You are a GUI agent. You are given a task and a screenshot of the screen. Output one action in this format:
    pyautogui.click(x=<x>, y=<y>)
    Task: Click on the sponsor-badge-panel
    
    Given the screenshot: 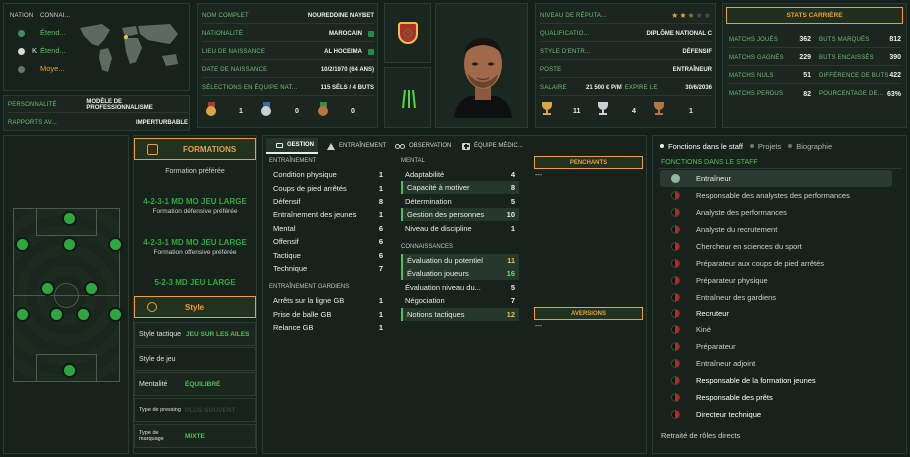 What is the action you would take?
    pyautogui.click(x=407, y=97)
    